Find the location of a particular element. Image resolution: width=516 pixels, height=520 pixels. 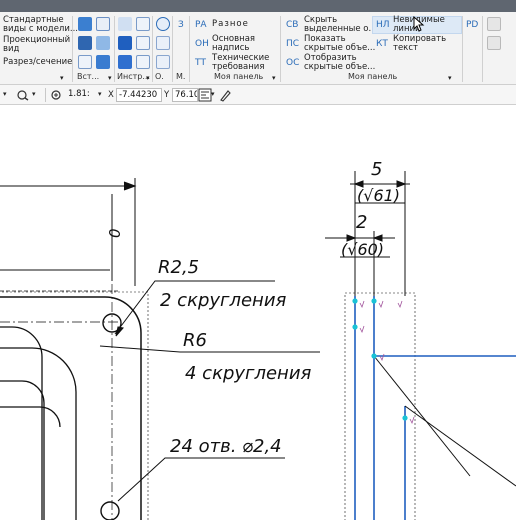

print-icon is located at coordinates (494, 43).